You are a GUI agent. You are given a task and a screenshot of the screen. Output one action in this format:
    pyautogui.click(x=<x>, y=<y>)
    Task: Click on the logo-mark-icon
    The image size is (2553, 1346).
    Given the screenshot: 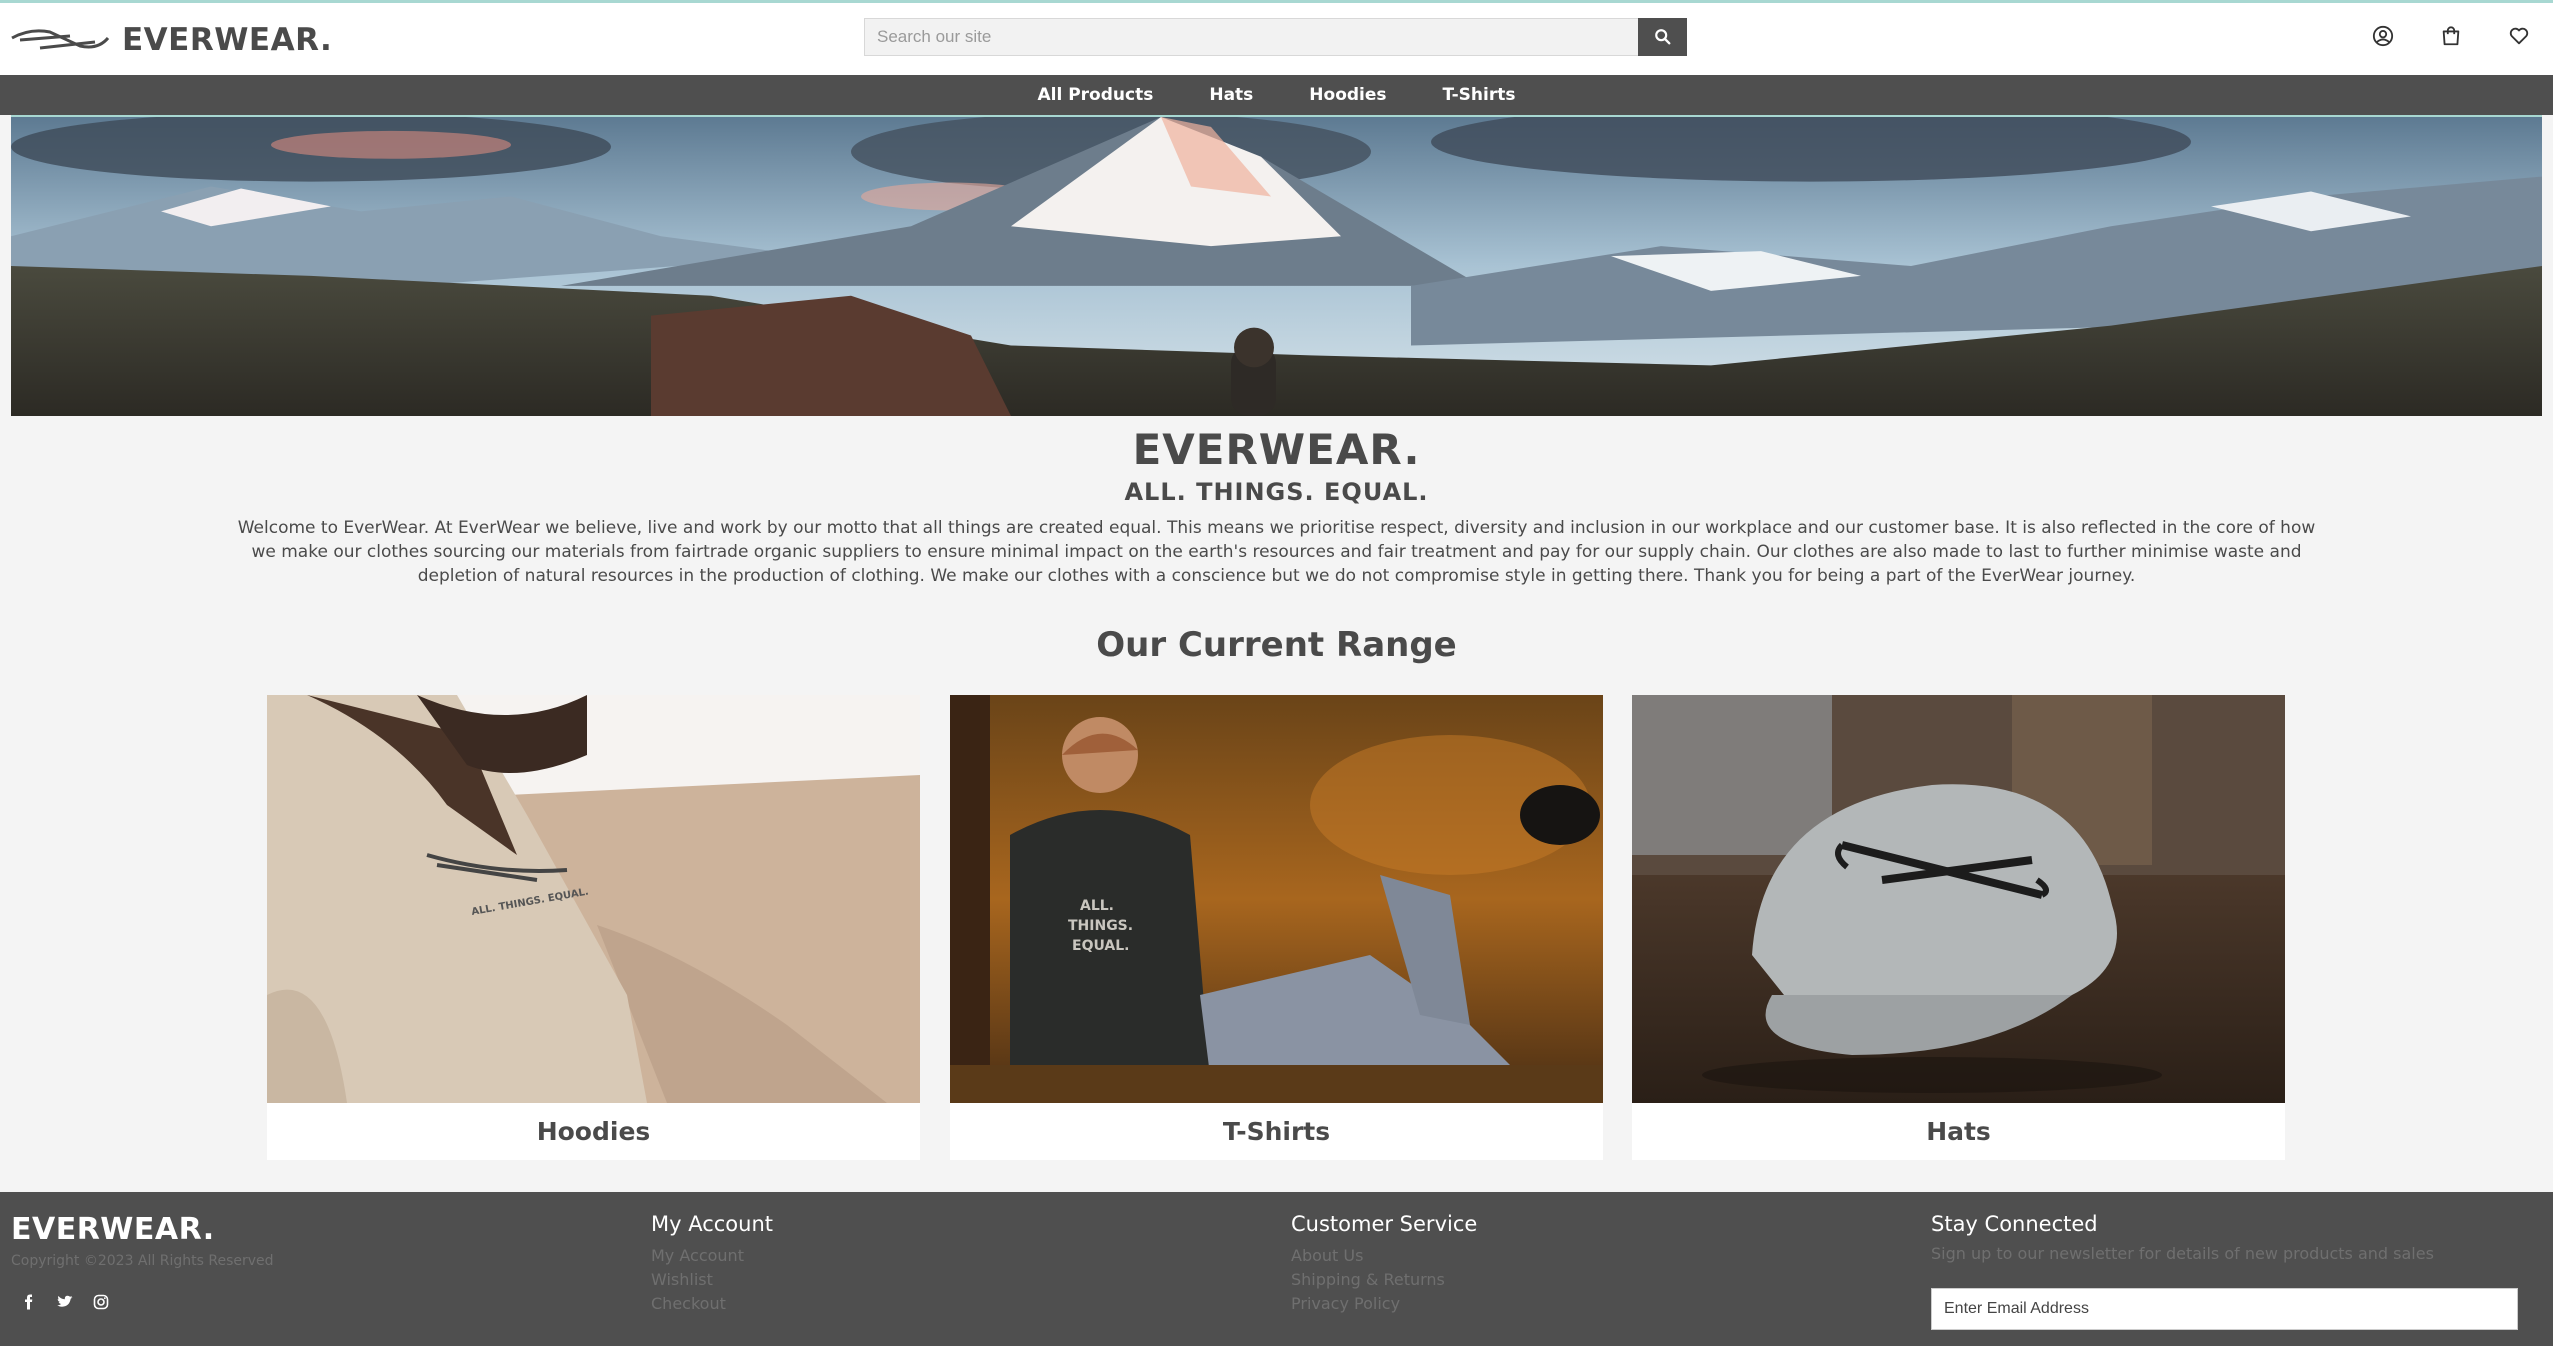 What is the action you would take?
    pyautogui.click(x=60, y=39)
    